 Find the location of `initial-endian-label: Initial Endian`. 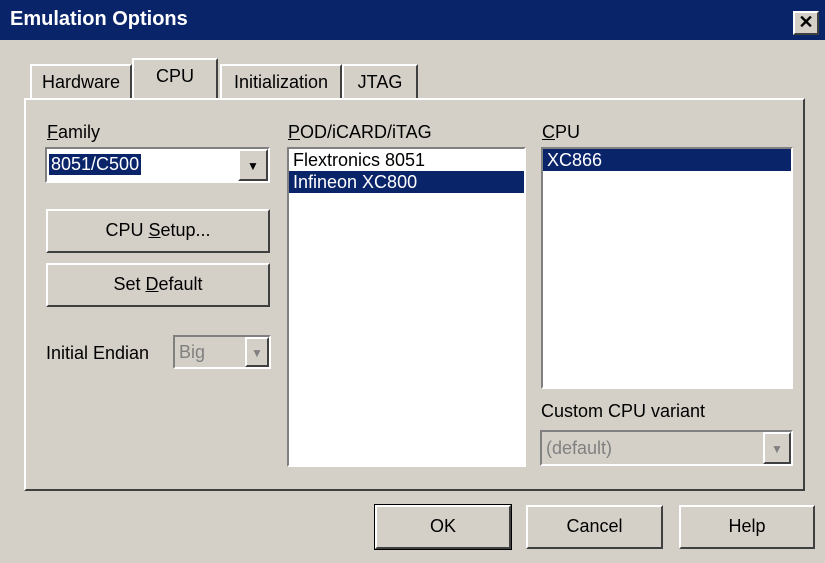

initial-endian-label: Initial Endian is located at coordinates (98, 353).